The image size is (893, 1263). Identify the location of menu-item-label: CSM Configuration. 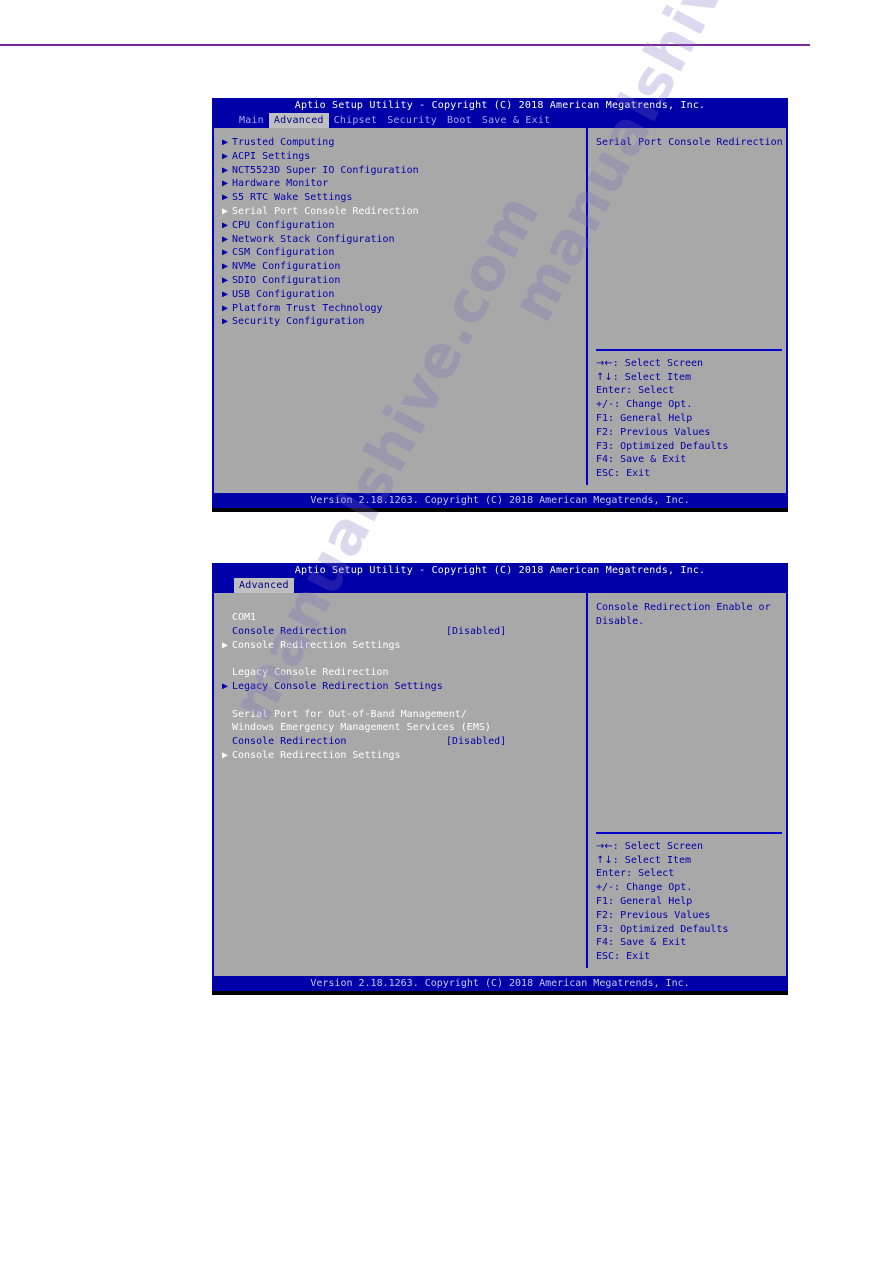
(283, 253).